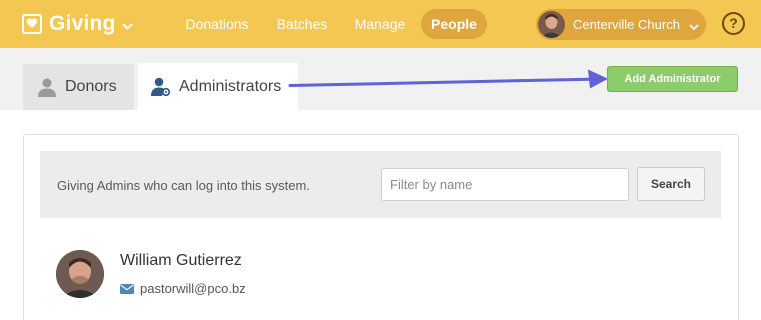  What do you see at coordinates (193, 288) in the screenshot?
I see `admin-email: pastorwill@pco.bz` at bounding box center [193, 288].